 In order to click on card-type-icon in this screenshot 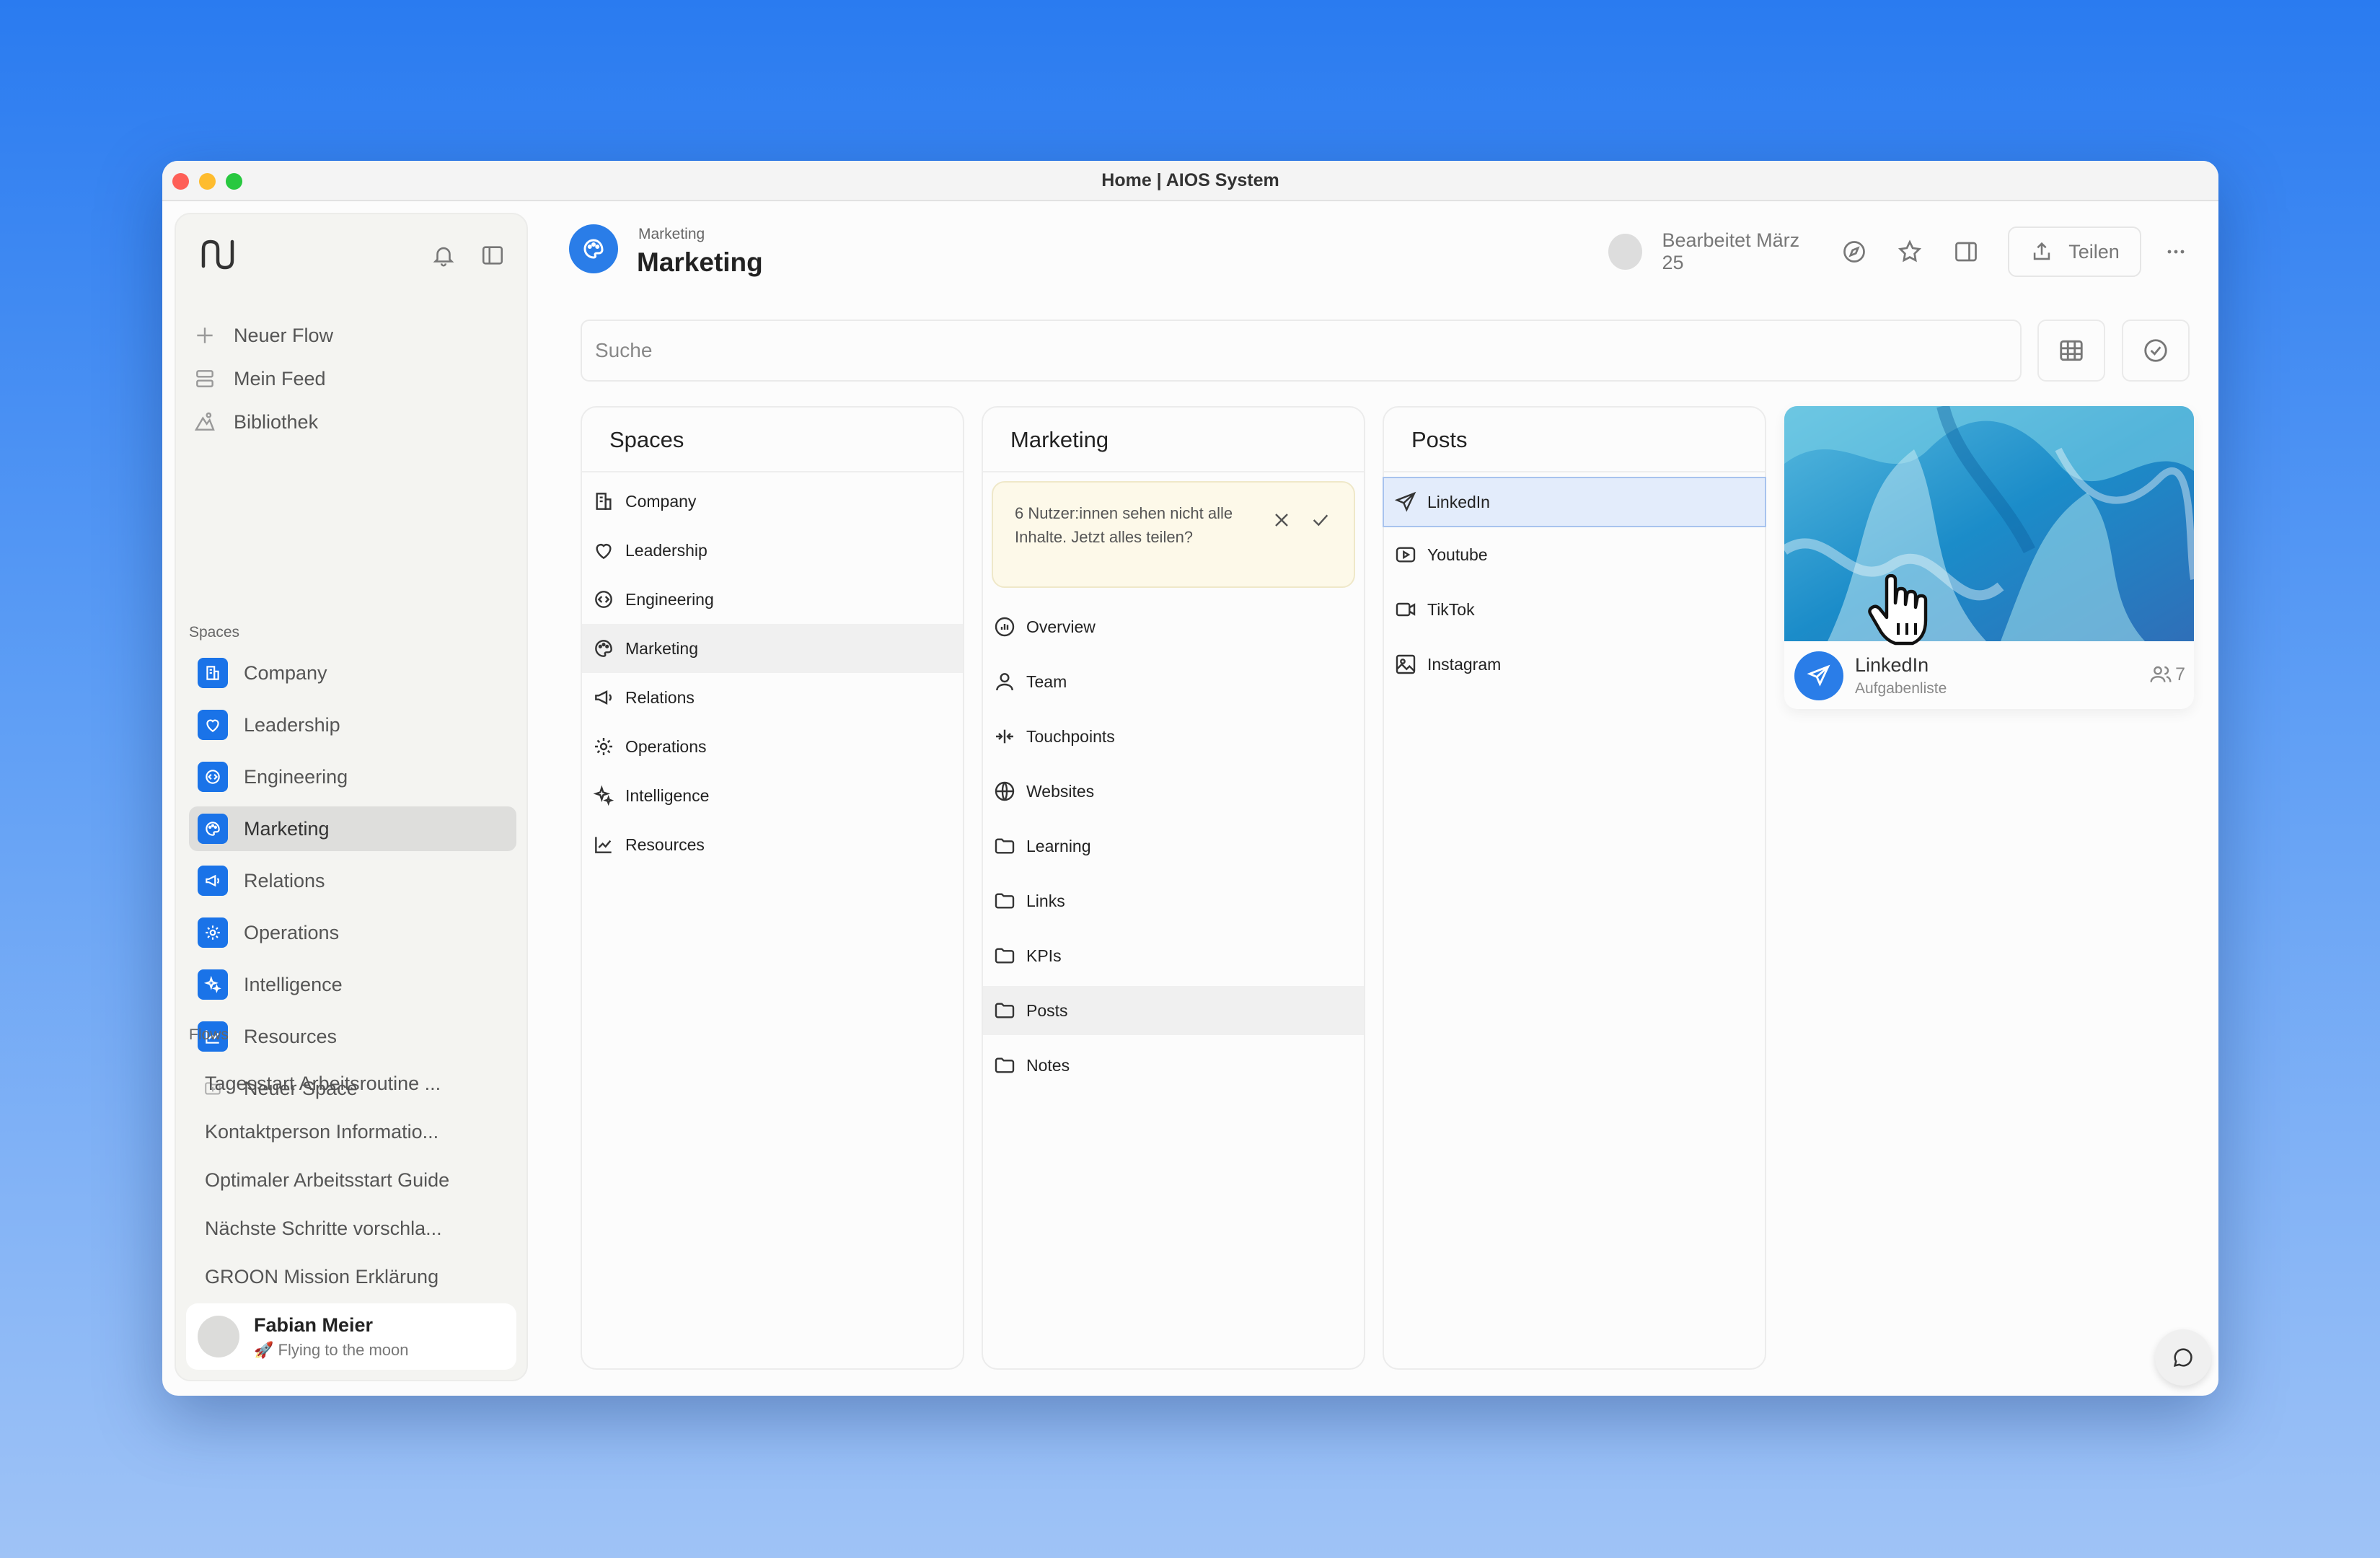, I will do `click(1818, 675)`.